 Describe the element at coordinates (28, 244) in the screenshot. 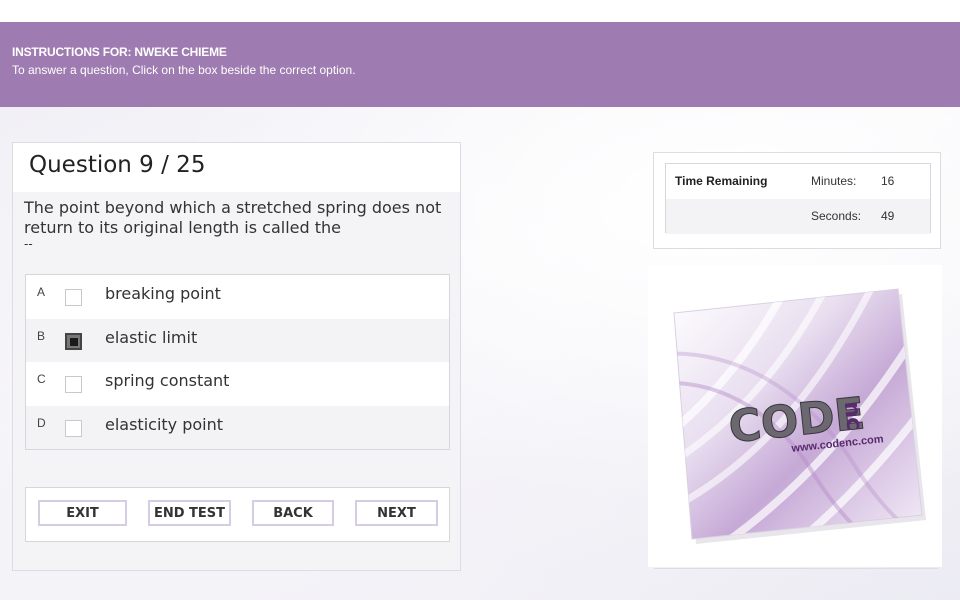

I see `question-text-suffix: --` at that location.